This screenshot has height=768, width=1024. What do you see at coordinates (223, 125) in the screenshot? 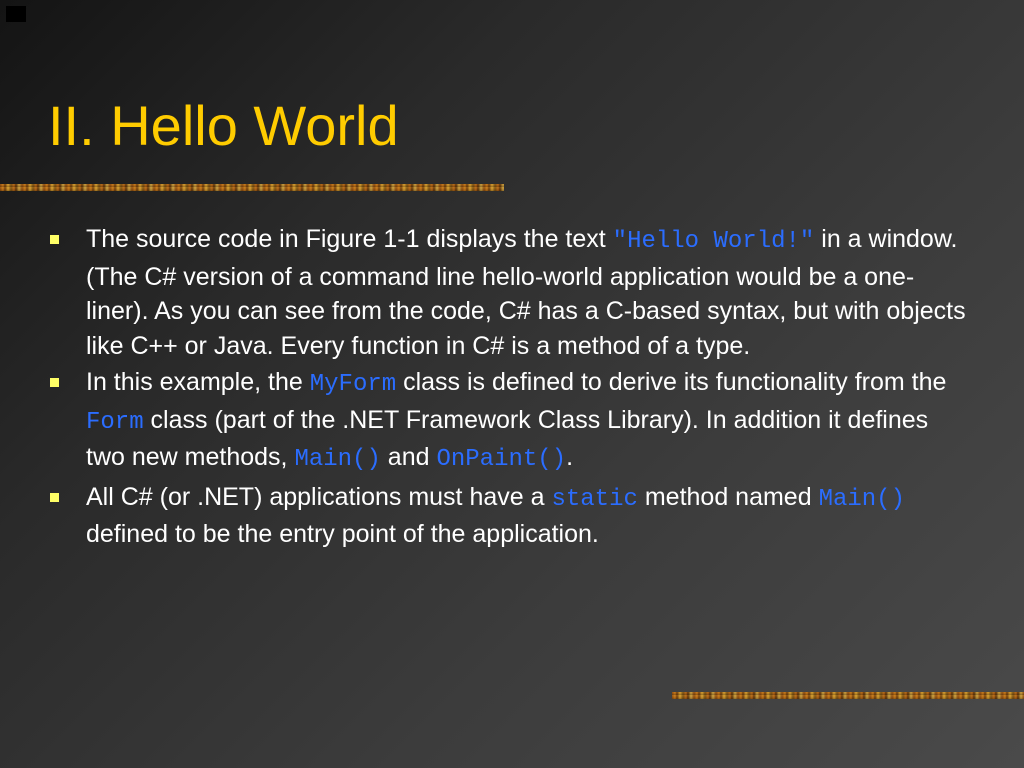
I see `slide-title: II. Hello World` at bounding box center [223, 125].